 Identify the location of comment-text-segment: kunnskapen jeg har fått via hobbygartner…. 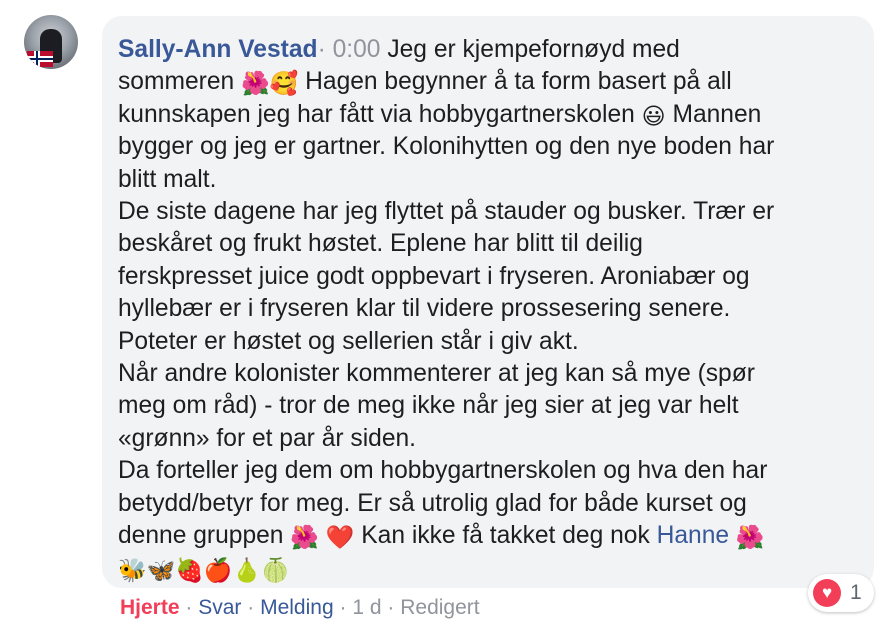
(380, 114).